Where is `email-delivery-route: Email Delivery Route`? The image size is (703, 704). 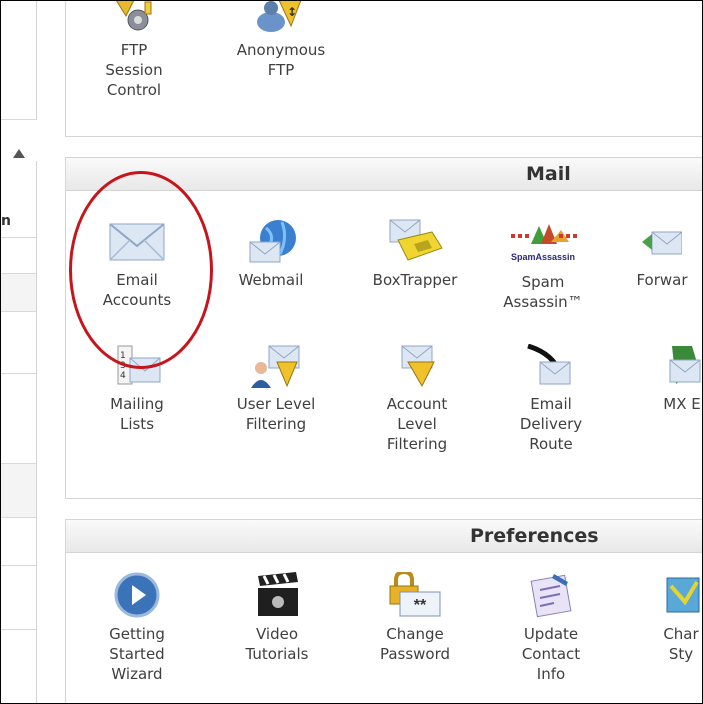
email-delivery-route: Email Delivery Route is located at coordinates (551, 399).